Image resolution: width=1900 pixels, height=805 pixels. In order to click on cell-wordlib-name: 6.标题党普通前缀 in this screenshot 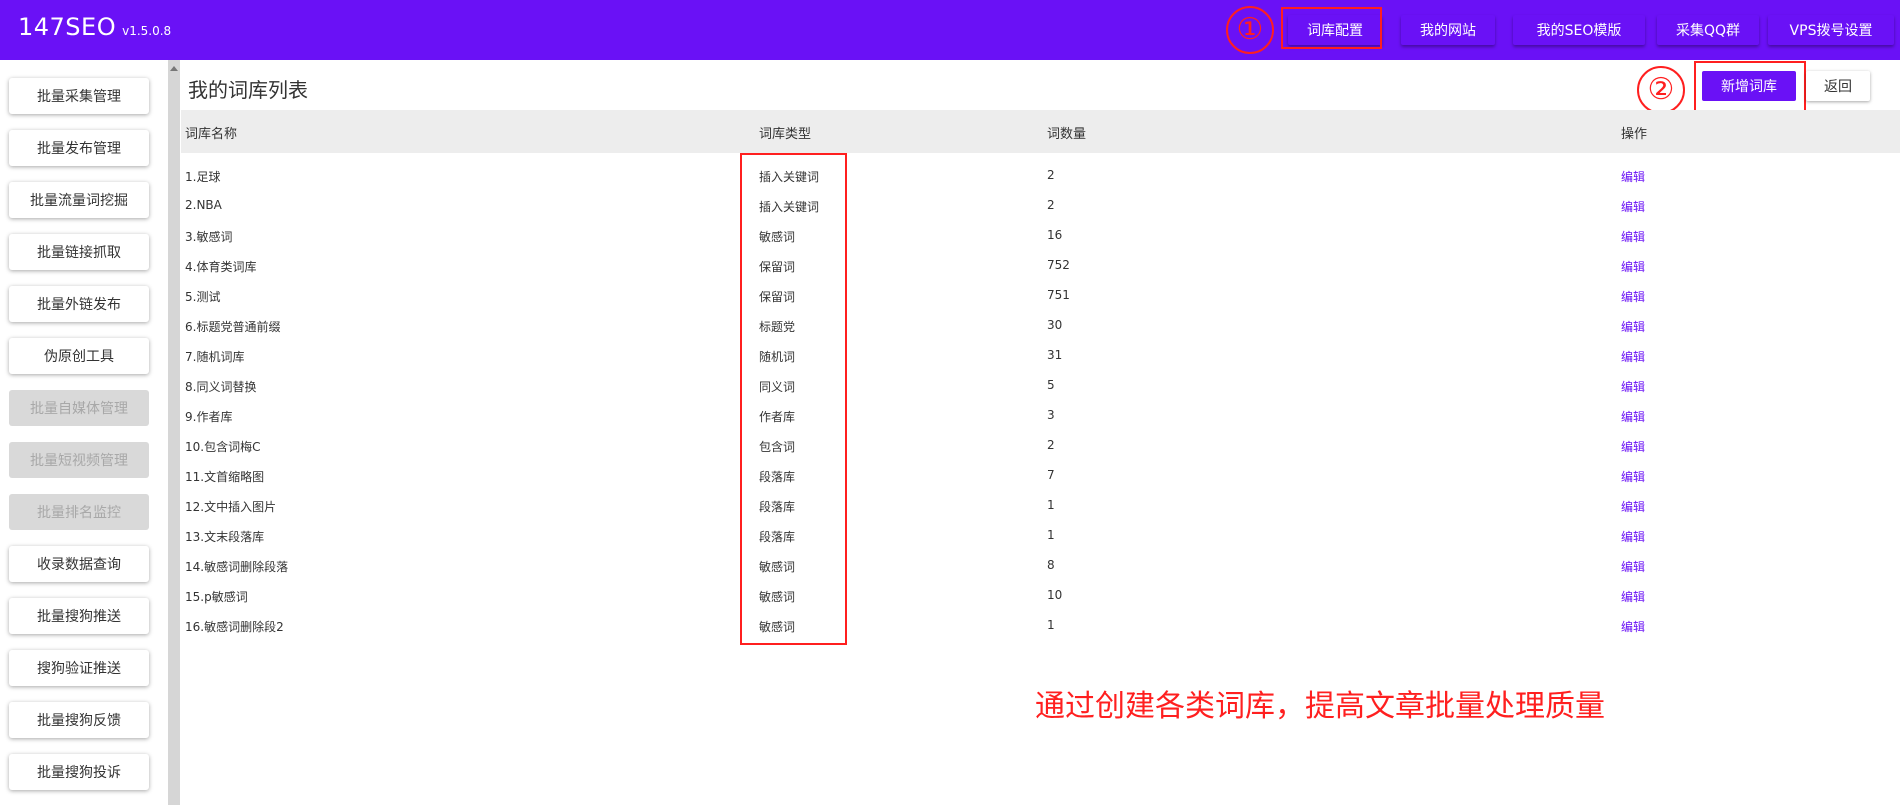, I will do `click(233, 327)`.